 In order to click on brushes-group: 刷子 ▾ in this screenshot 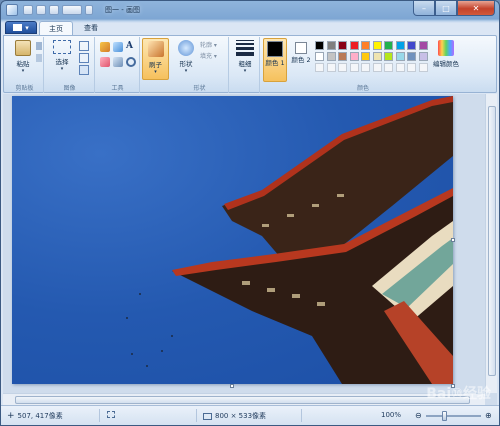, I will do `click(155, 65)`.